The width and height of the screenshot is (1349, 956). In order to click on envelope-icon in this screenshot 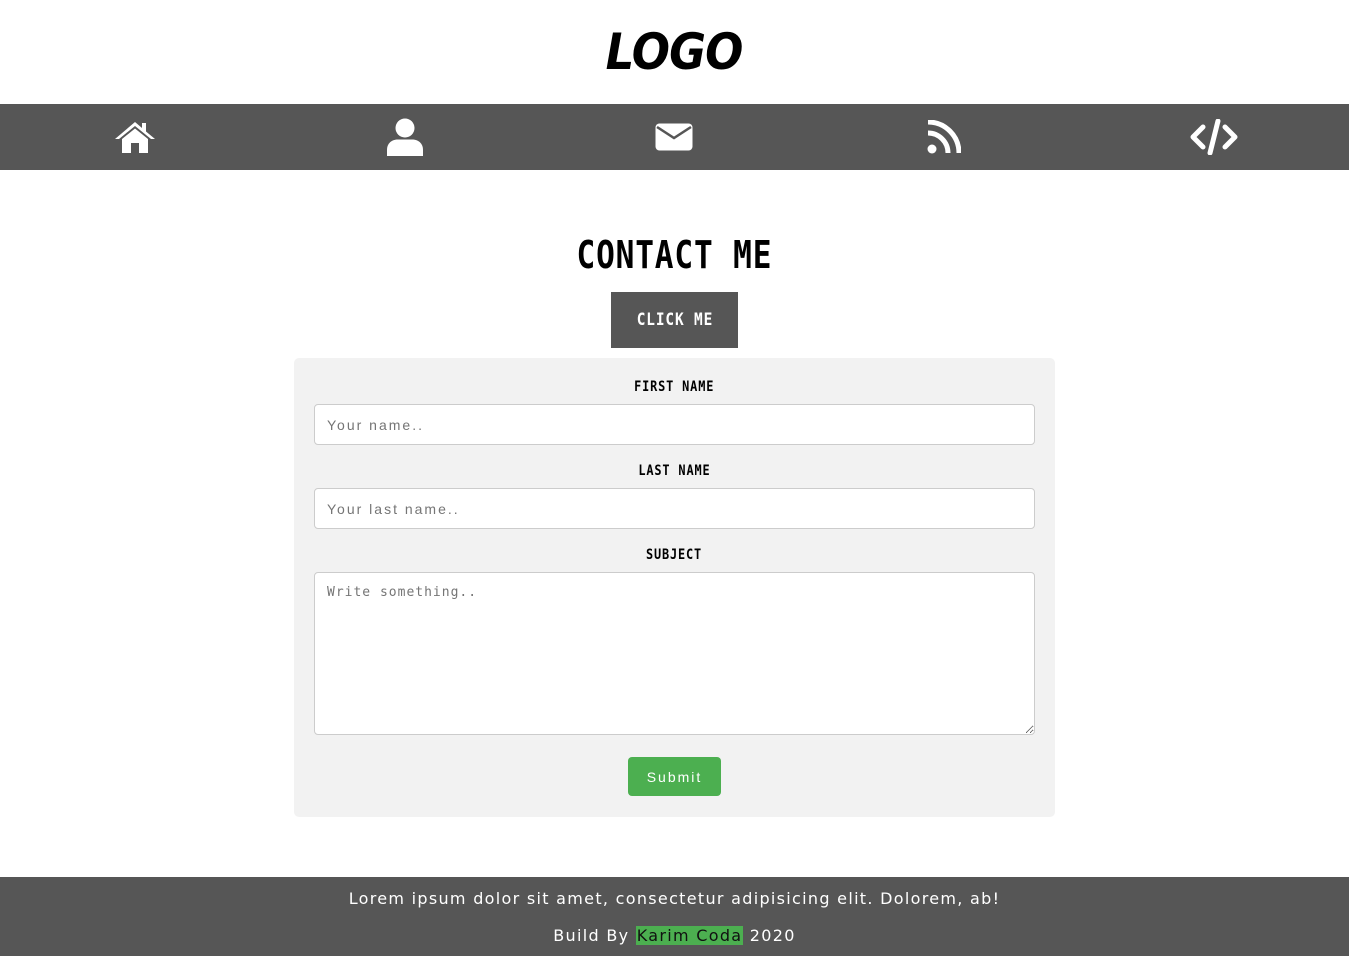, I will do `click(674, 137)`.